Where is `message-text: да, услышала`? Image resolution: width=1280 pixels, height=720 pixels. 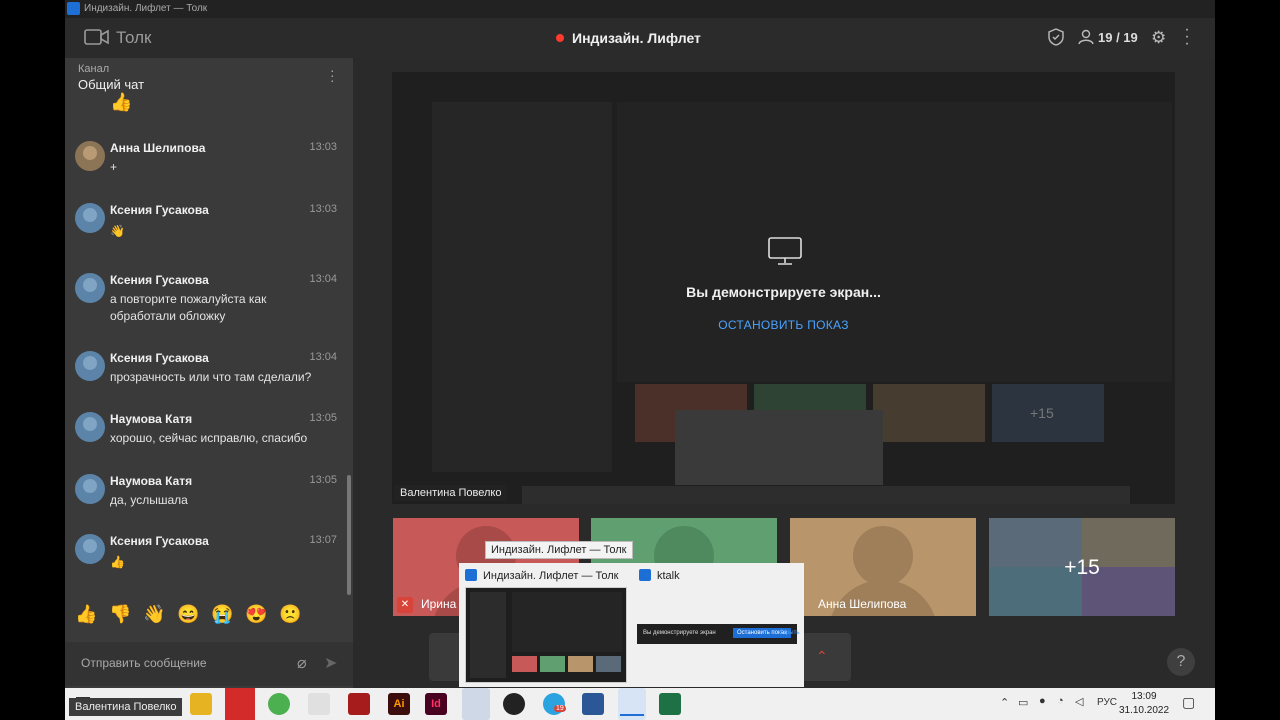 message-text: да, услышала is located at coordinates (149, 500).